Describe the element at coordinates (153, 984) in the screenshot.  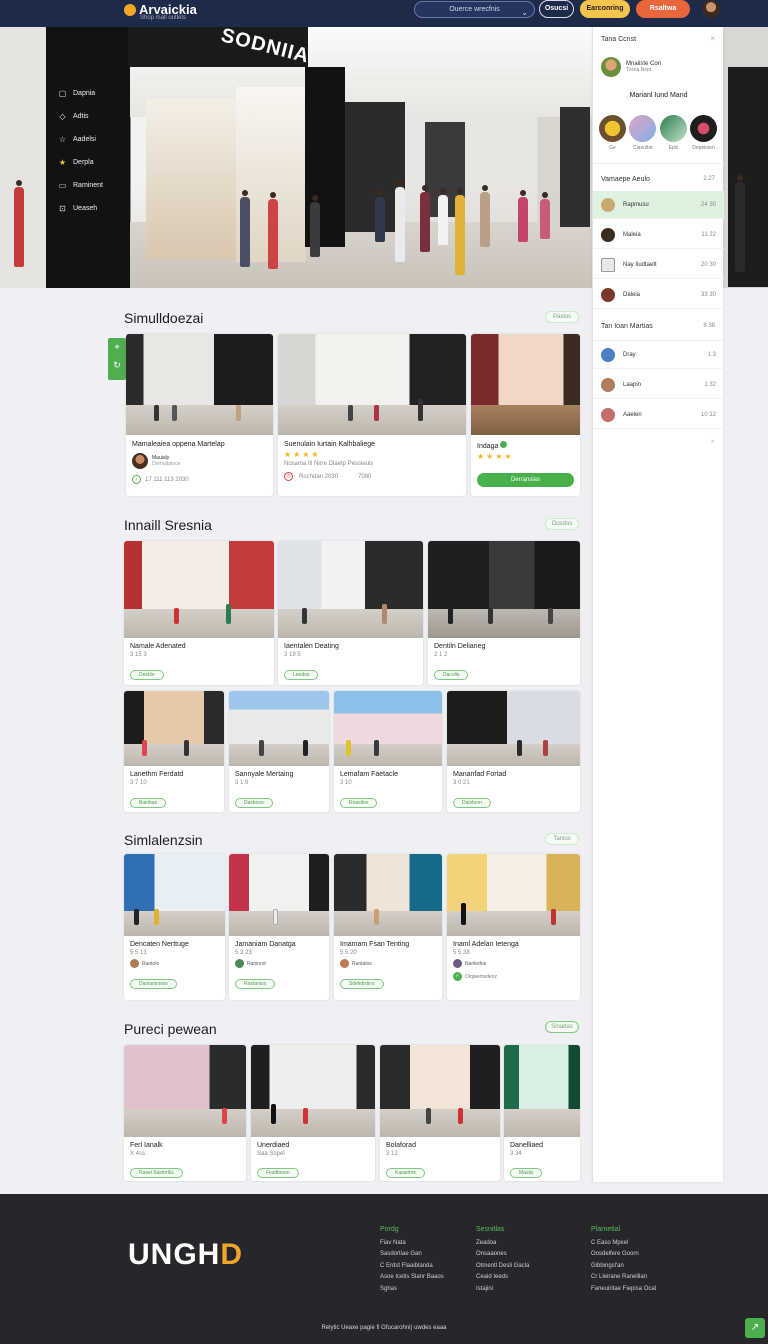
I see `card-tag: Danlaninnios` at that location.